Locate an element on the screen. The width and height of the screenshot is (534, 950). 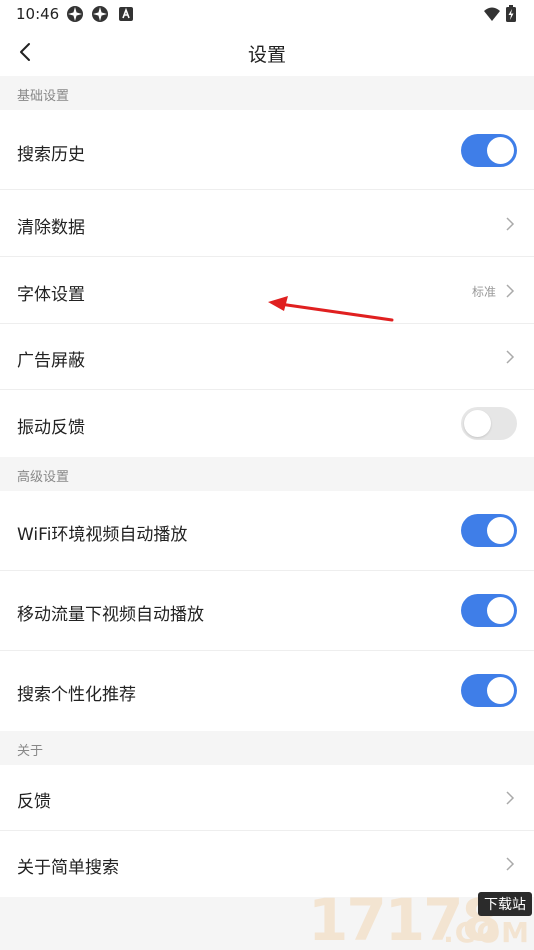
setting-vibration: 振动反馈 is located at coordinates (267, 423).